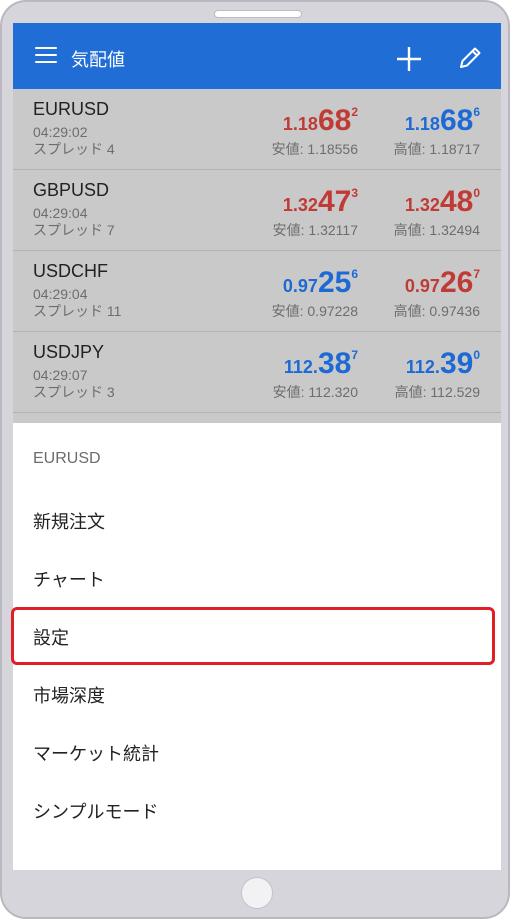 The image size is (510, 919). What do you see at coordinates (67, 458) in the screenshot?
I see `context-menu-header: EURUSD` at bounding box center [67, 458].